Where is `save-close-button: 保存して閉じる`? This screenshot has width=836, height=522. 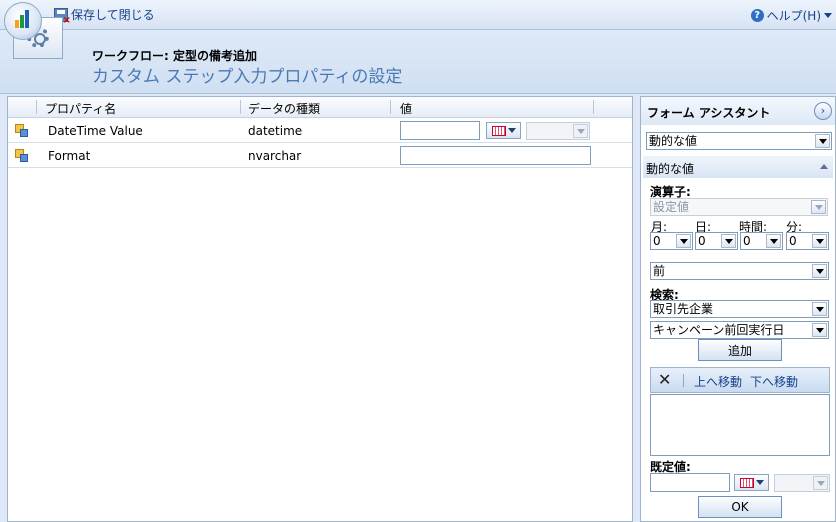 save-close-button: 保存して閉じる is located at coordinates (104, 16).